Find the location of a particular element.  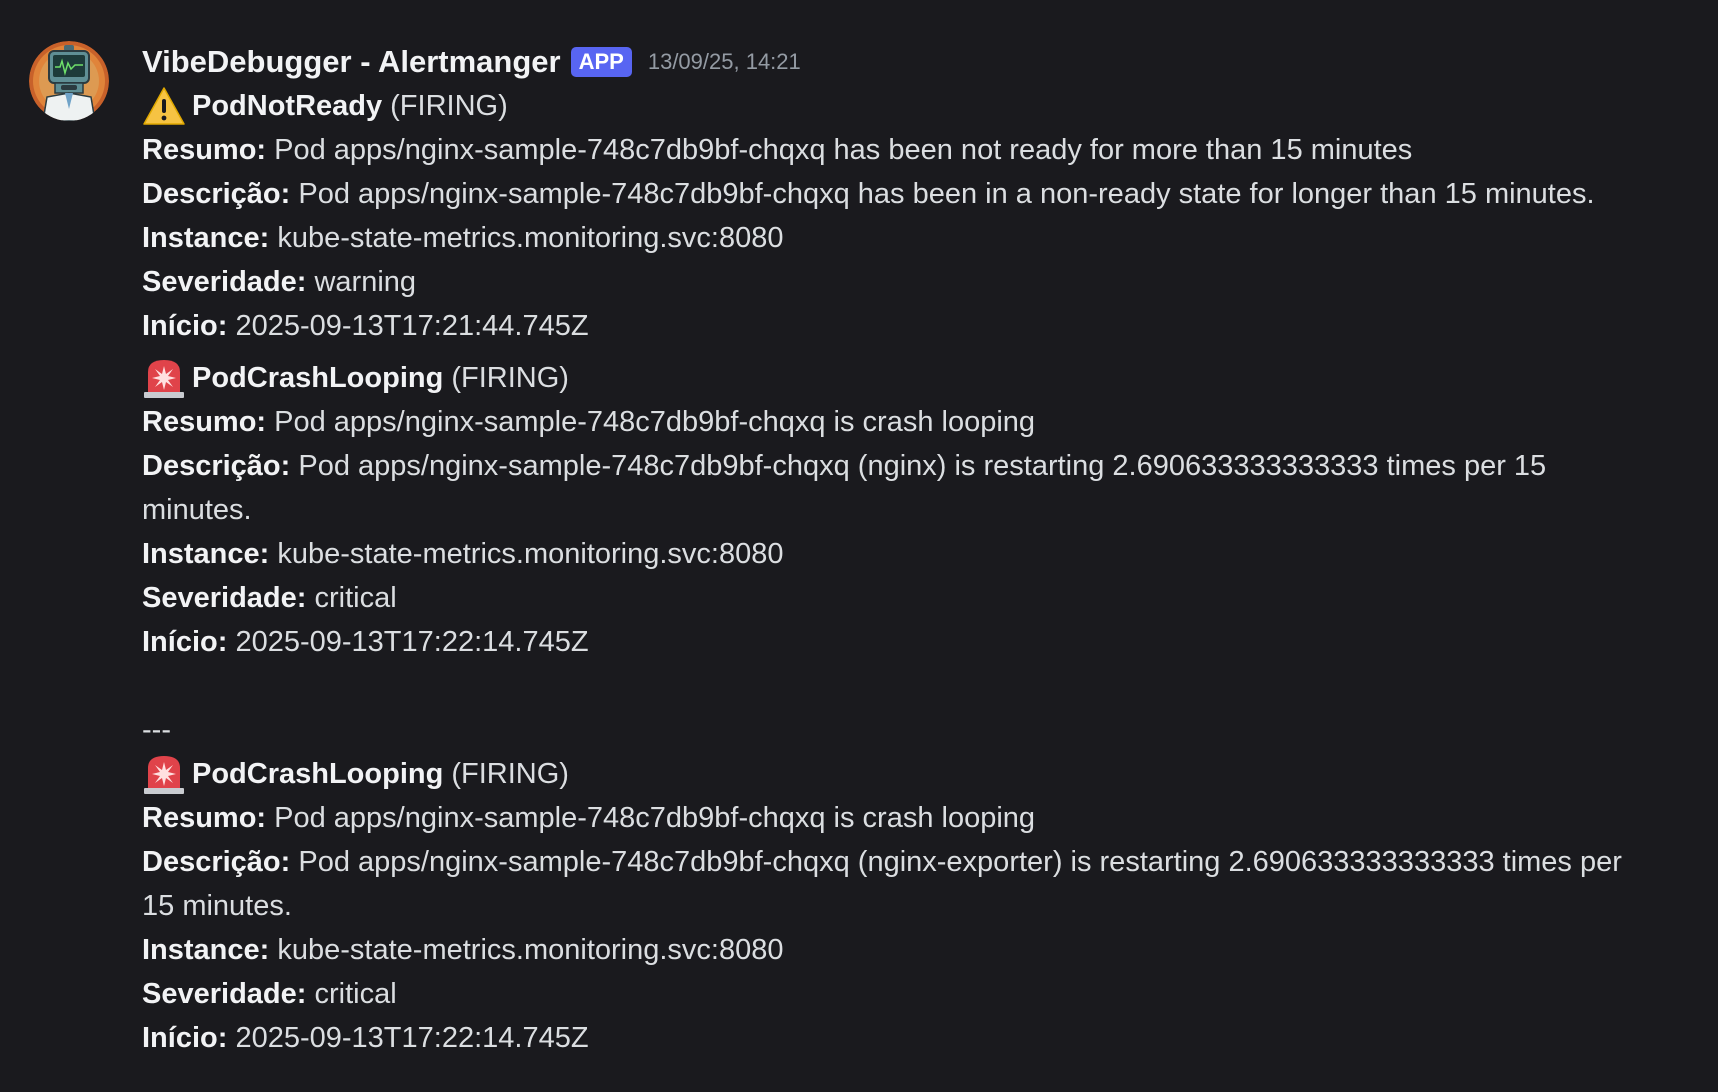

message-timestamp: 13/09/25, 14:21 is located at coordinates (724, 62).